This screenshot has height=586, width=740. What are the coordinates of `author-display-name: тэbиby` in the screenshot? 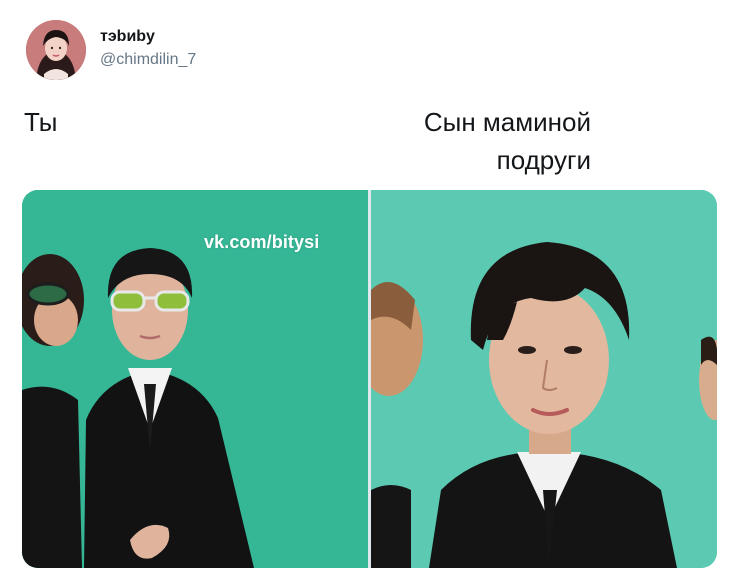 It's located at (127, 37).